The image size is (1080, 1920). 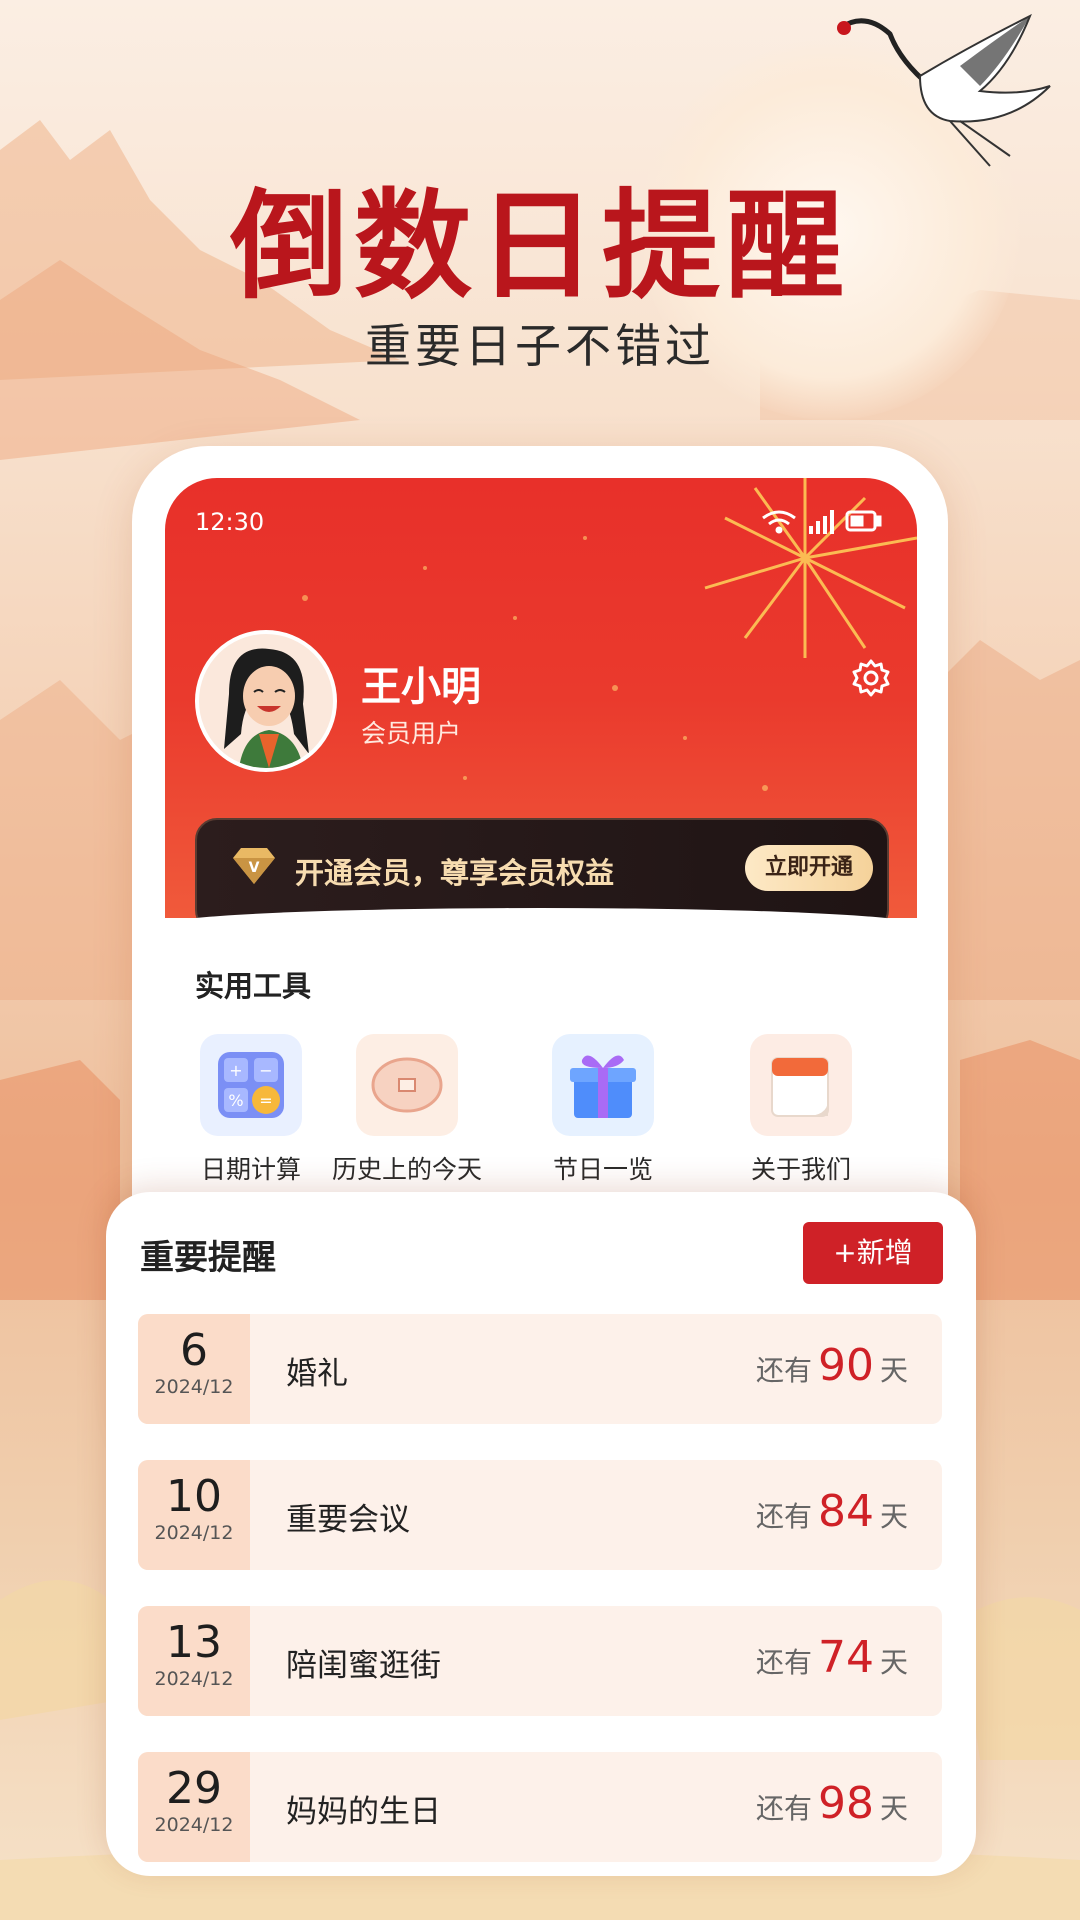 I want to click on reminder-countdown: 还有 74 天, so click(x=832, y=1657).